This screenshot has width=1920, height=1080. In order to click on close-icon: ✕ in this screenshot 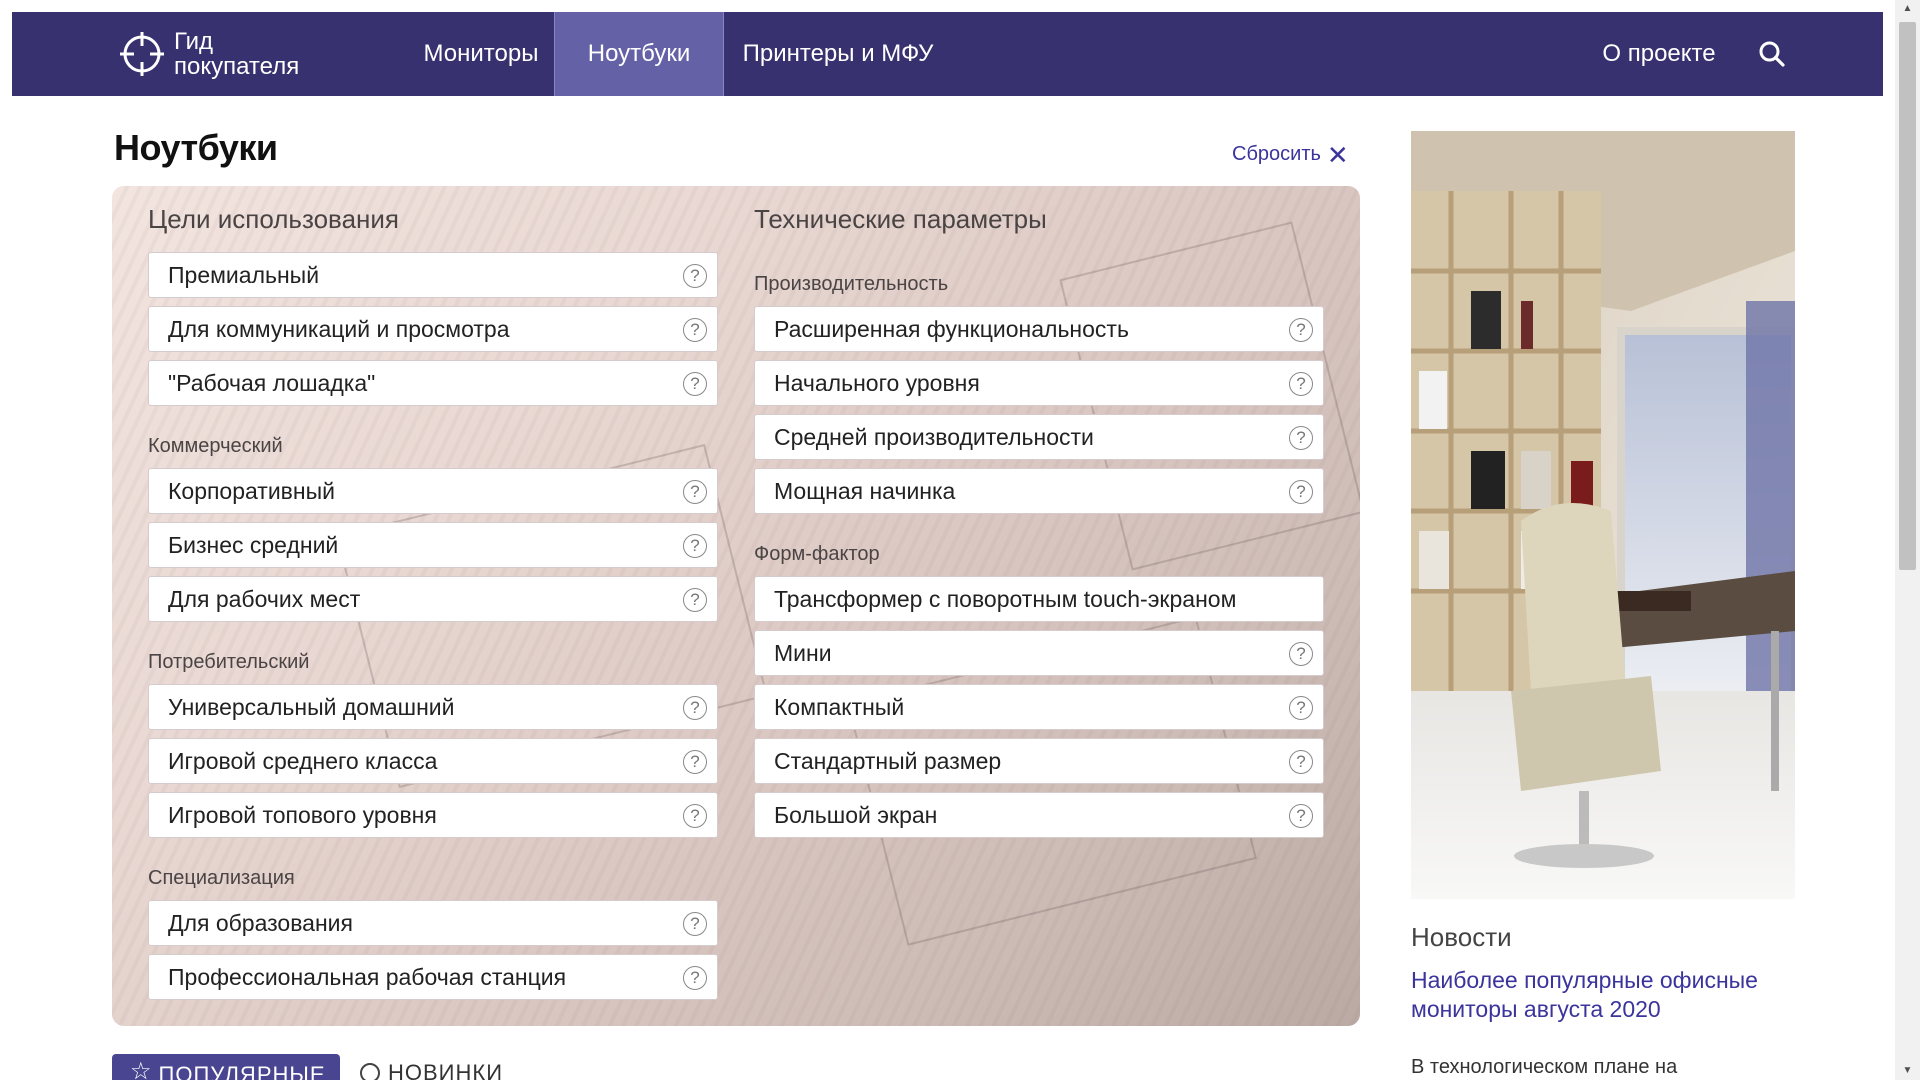, I will do `click(1337, 154)`.